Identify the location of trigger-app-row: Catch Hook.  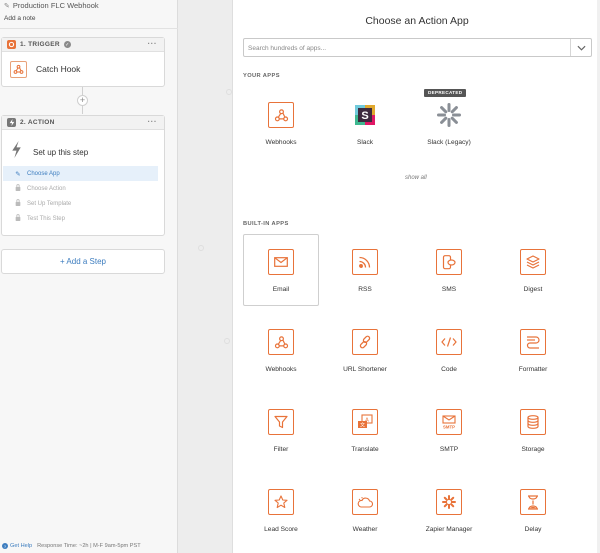
(83, 69).